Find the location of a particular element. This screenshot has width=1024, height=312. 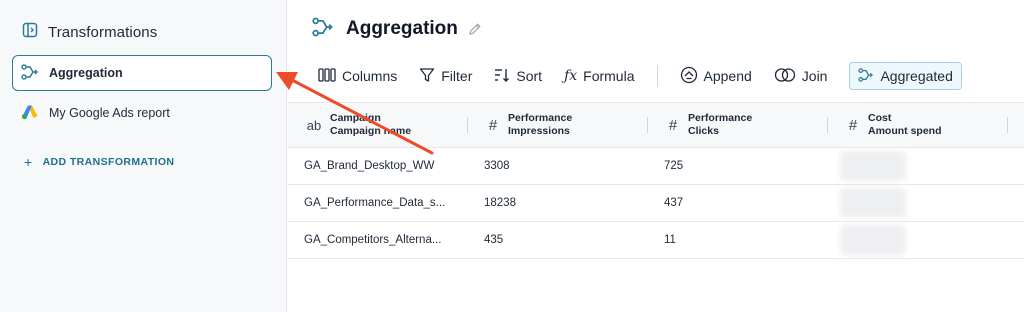

add-transformation-button: + ADD TRANSFORMATION is located at coordinates (99, 162).